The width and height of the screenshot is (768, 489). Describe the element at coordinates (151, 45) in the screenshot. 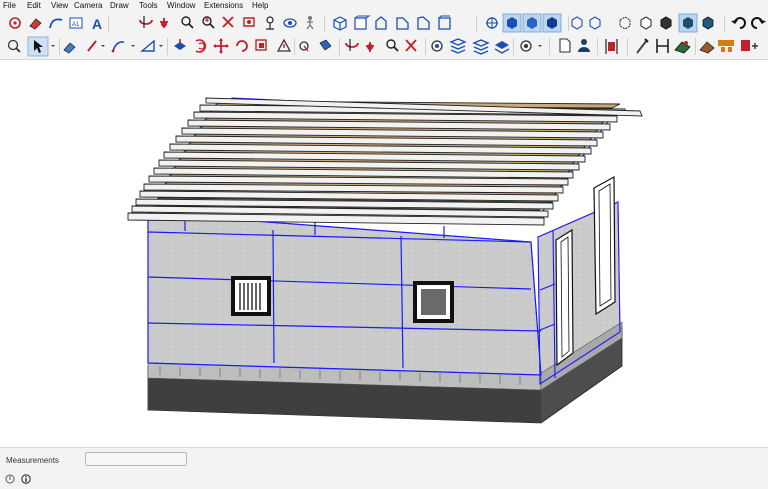

I see `rectangle-icon` at that location.